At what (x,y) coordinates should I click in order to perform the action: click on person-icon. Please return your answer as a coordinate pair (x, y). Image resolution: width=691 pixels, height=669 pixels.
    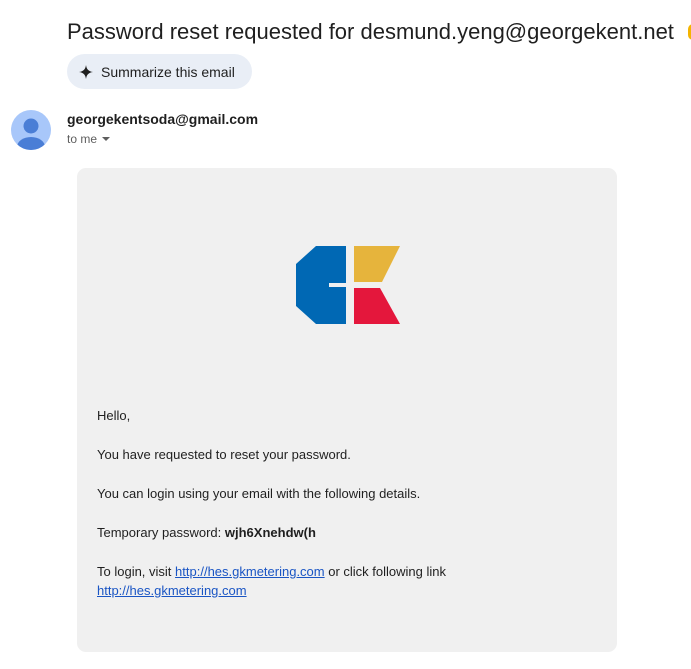
    Looking at the image, I should click on (31, 134).